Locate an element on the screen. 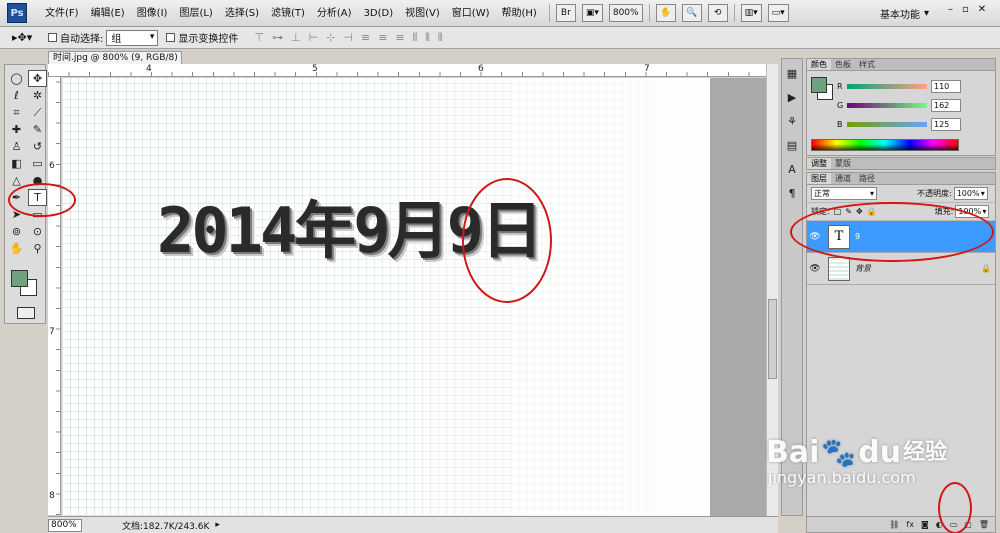 This screenshot has height=533, width=1000. 3d-rotate-tool-icon: ⊚ is located at coordinates (16, 231).